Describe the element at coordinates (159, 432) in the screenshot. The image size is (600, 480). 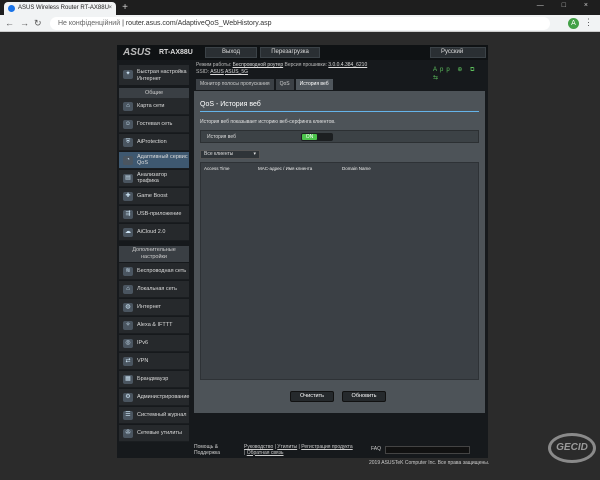
I see `sidebar-item-label: Сетевые утилиты` at that location.